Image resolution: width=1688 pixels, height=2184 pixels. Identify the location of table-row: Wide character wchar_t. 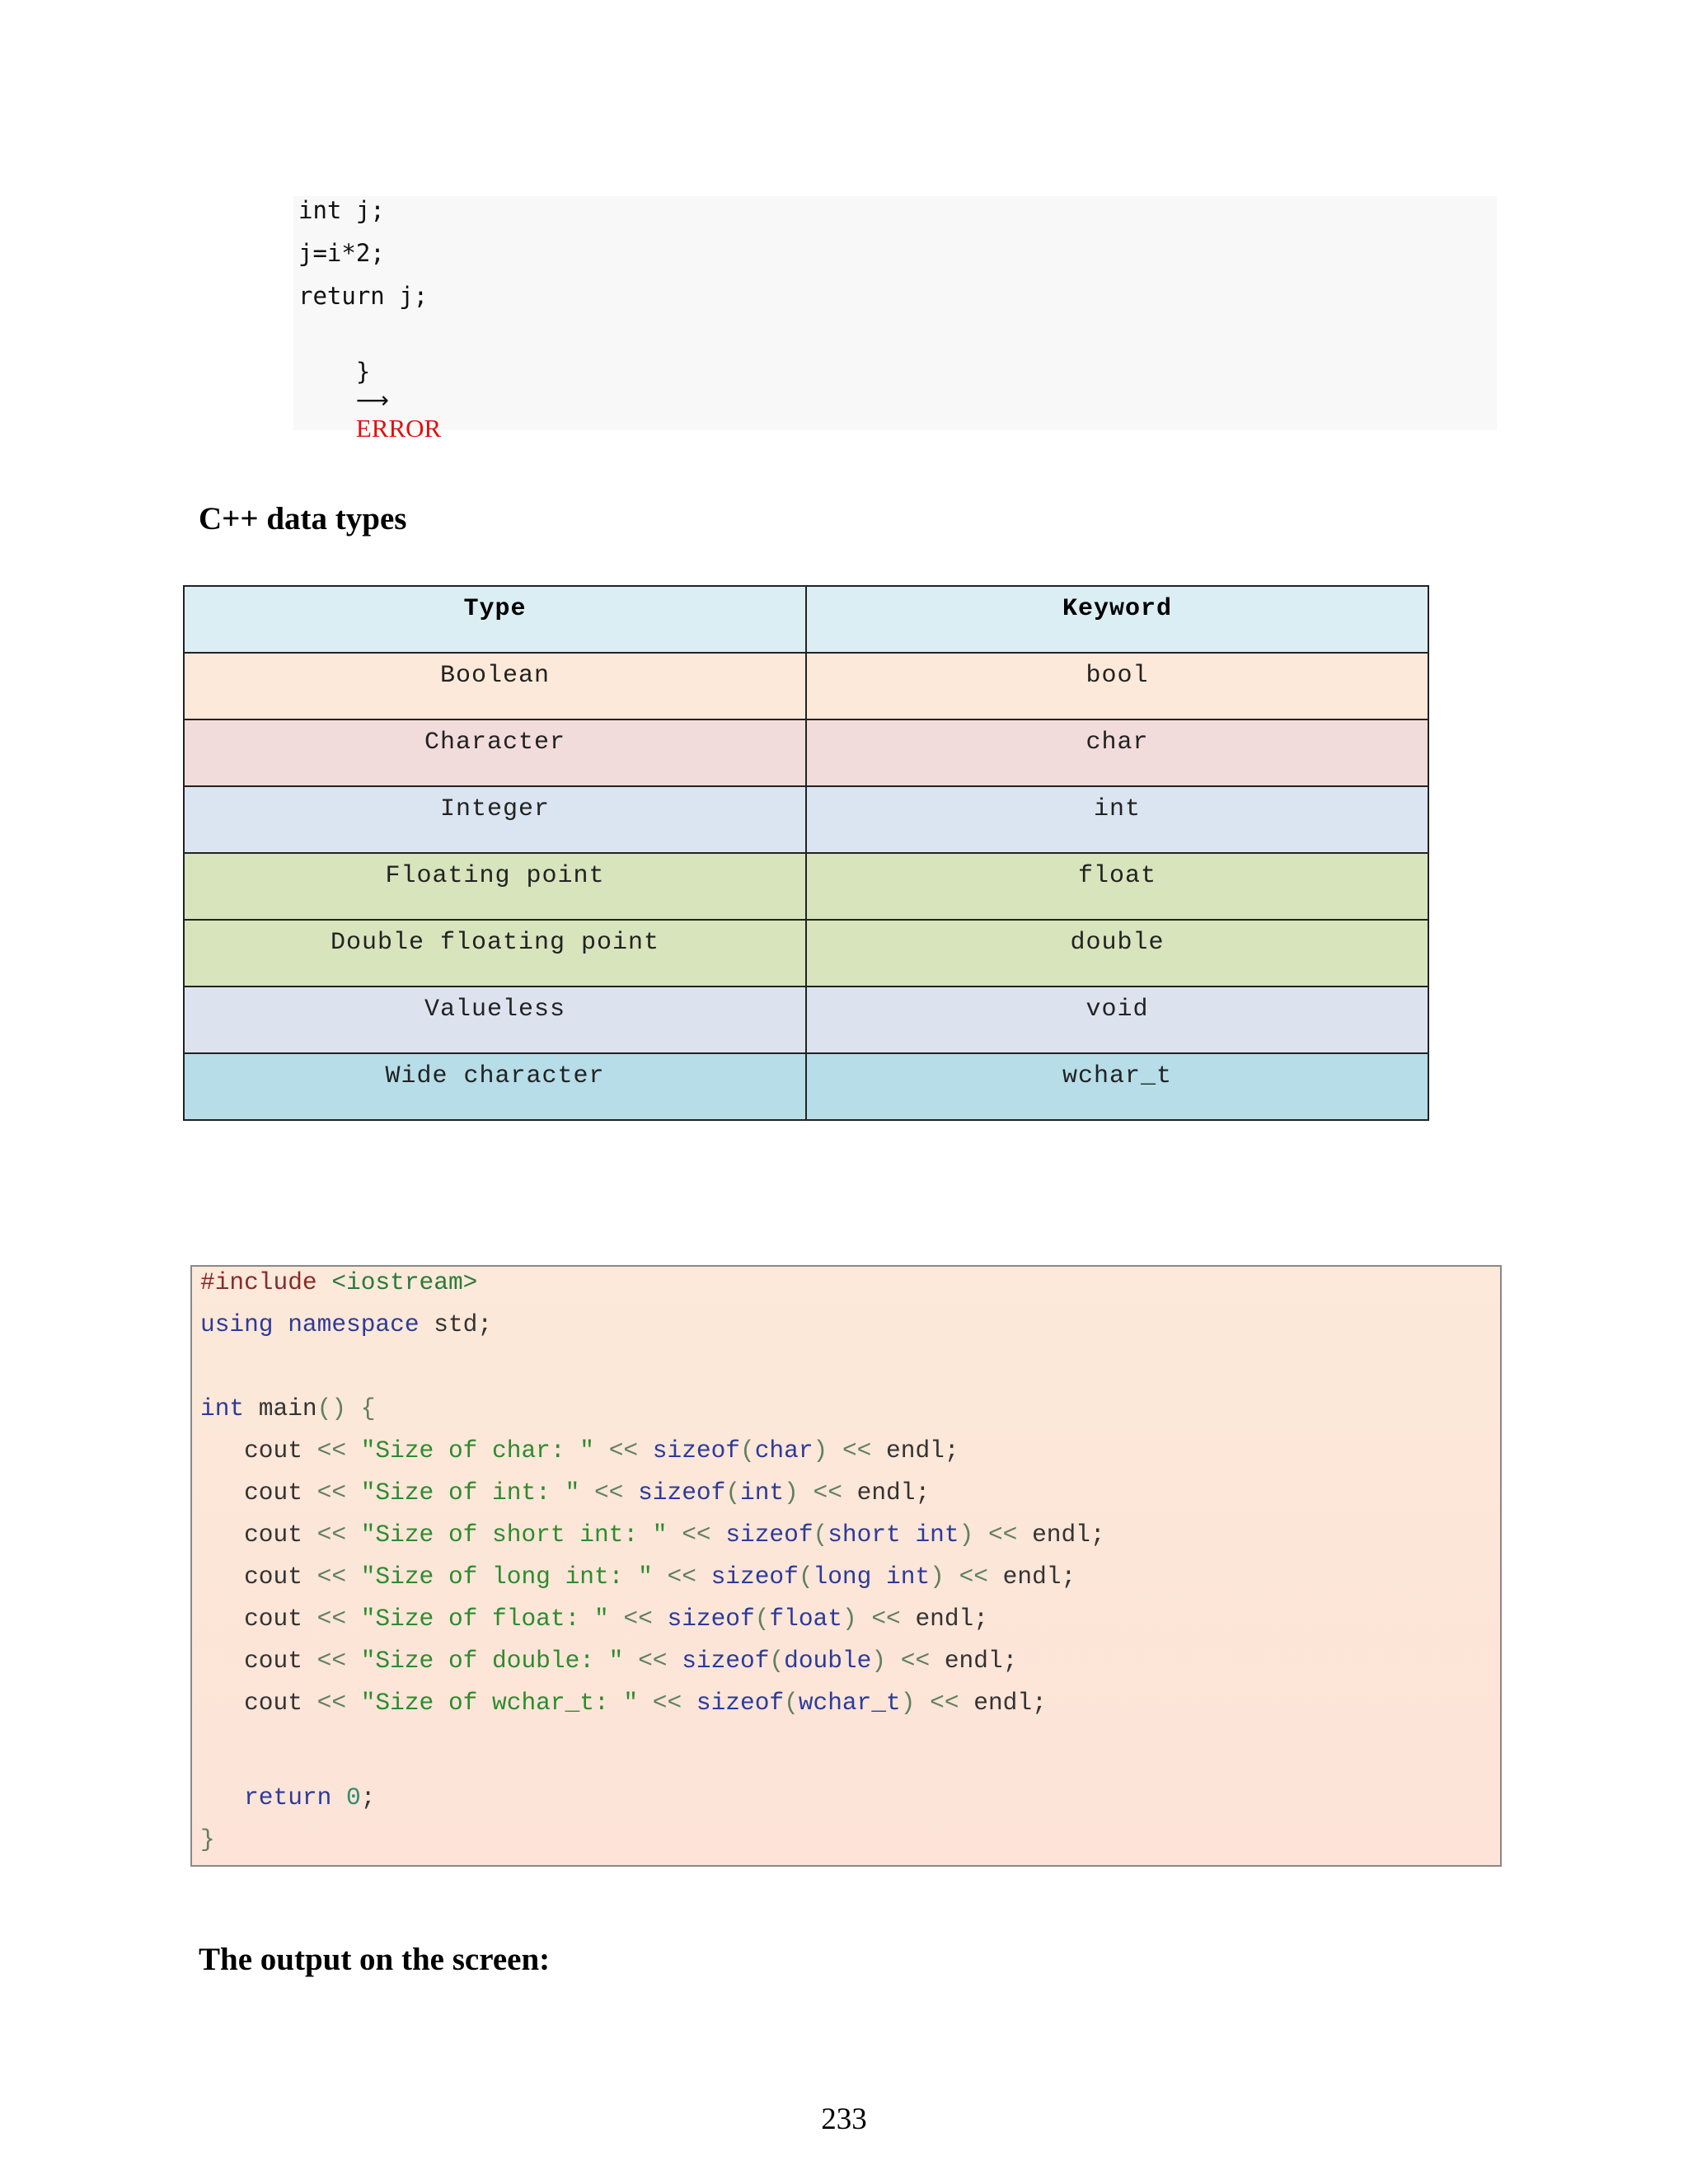
(806, 1086).